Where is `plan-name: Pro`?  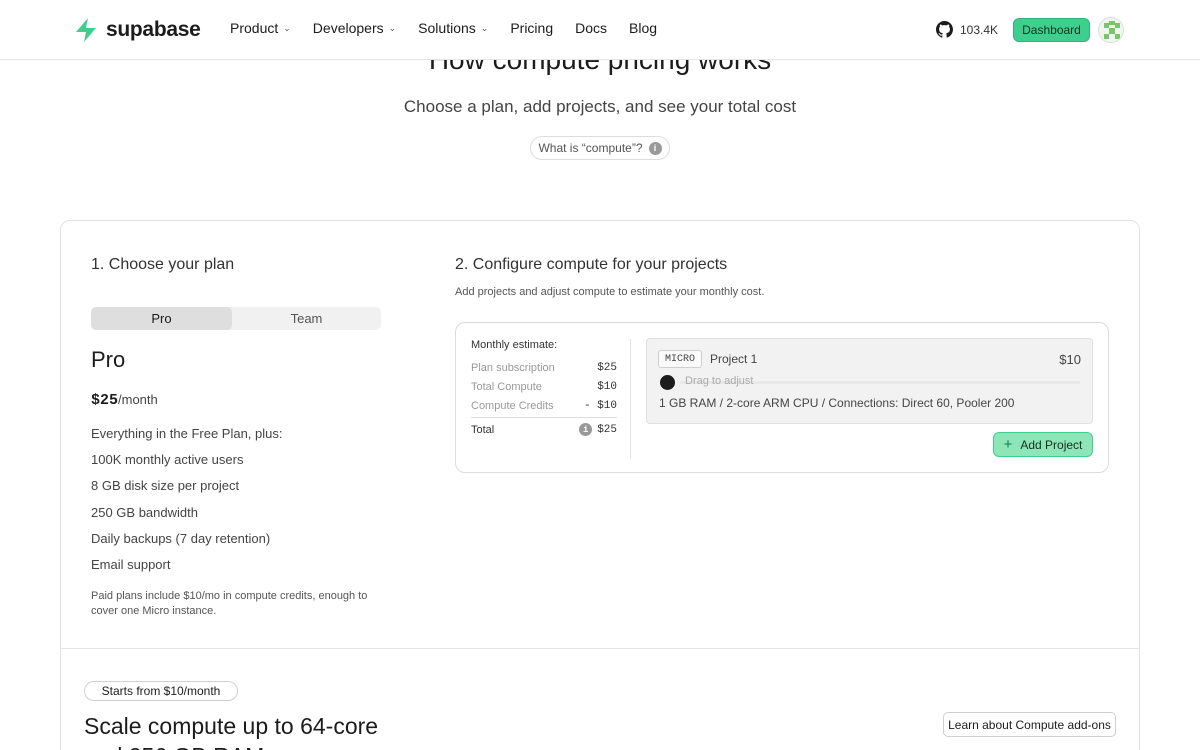 plan-name: Pro is located at coordinates (108, 359).